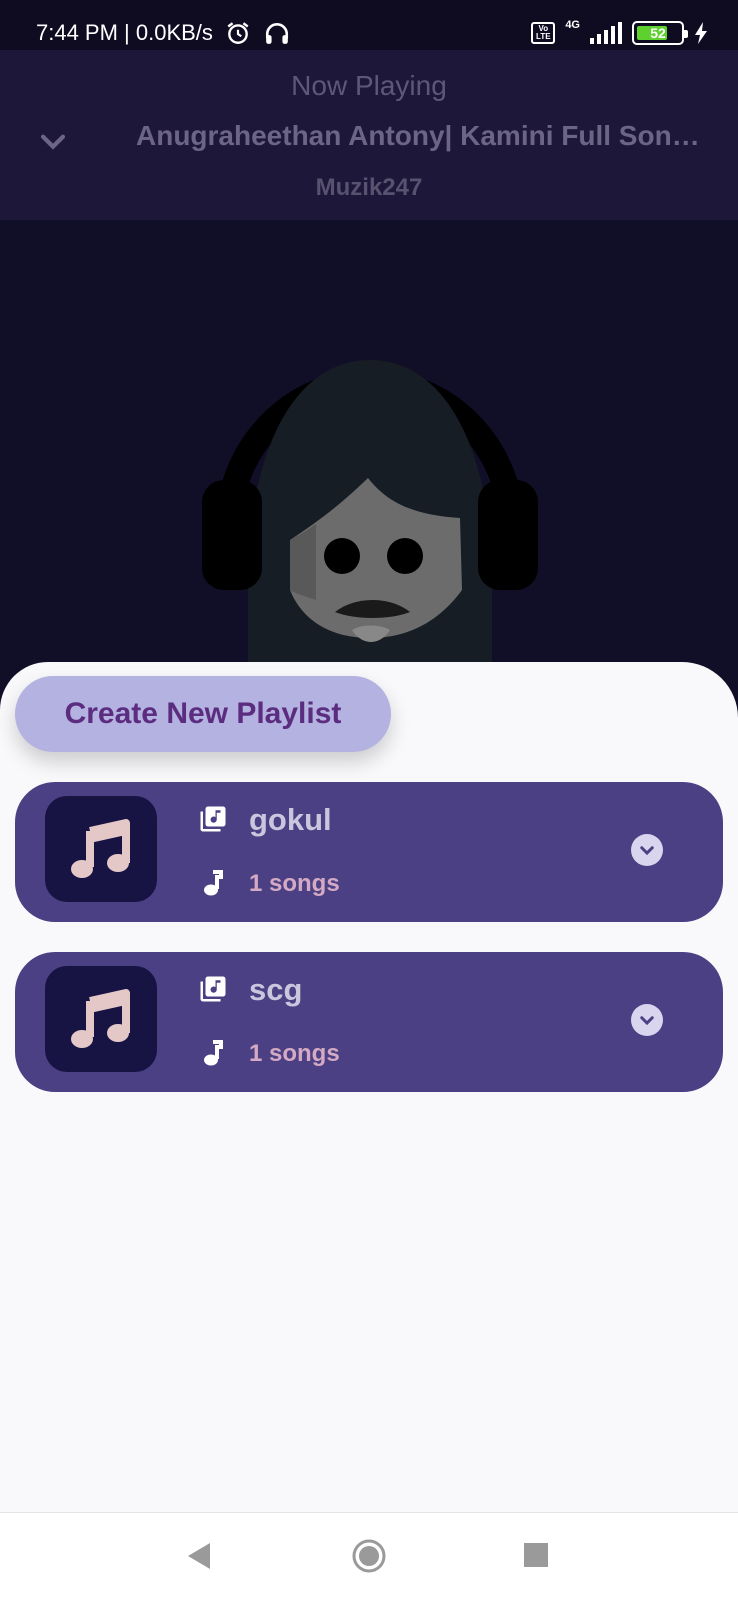 This screenshot has width=738, height=1600. What do you see at coordinates (124, 32) in the screenshot?
I see `status-time: 7:44 PM | 0.0KB/s` at bounding box center [124, 32].